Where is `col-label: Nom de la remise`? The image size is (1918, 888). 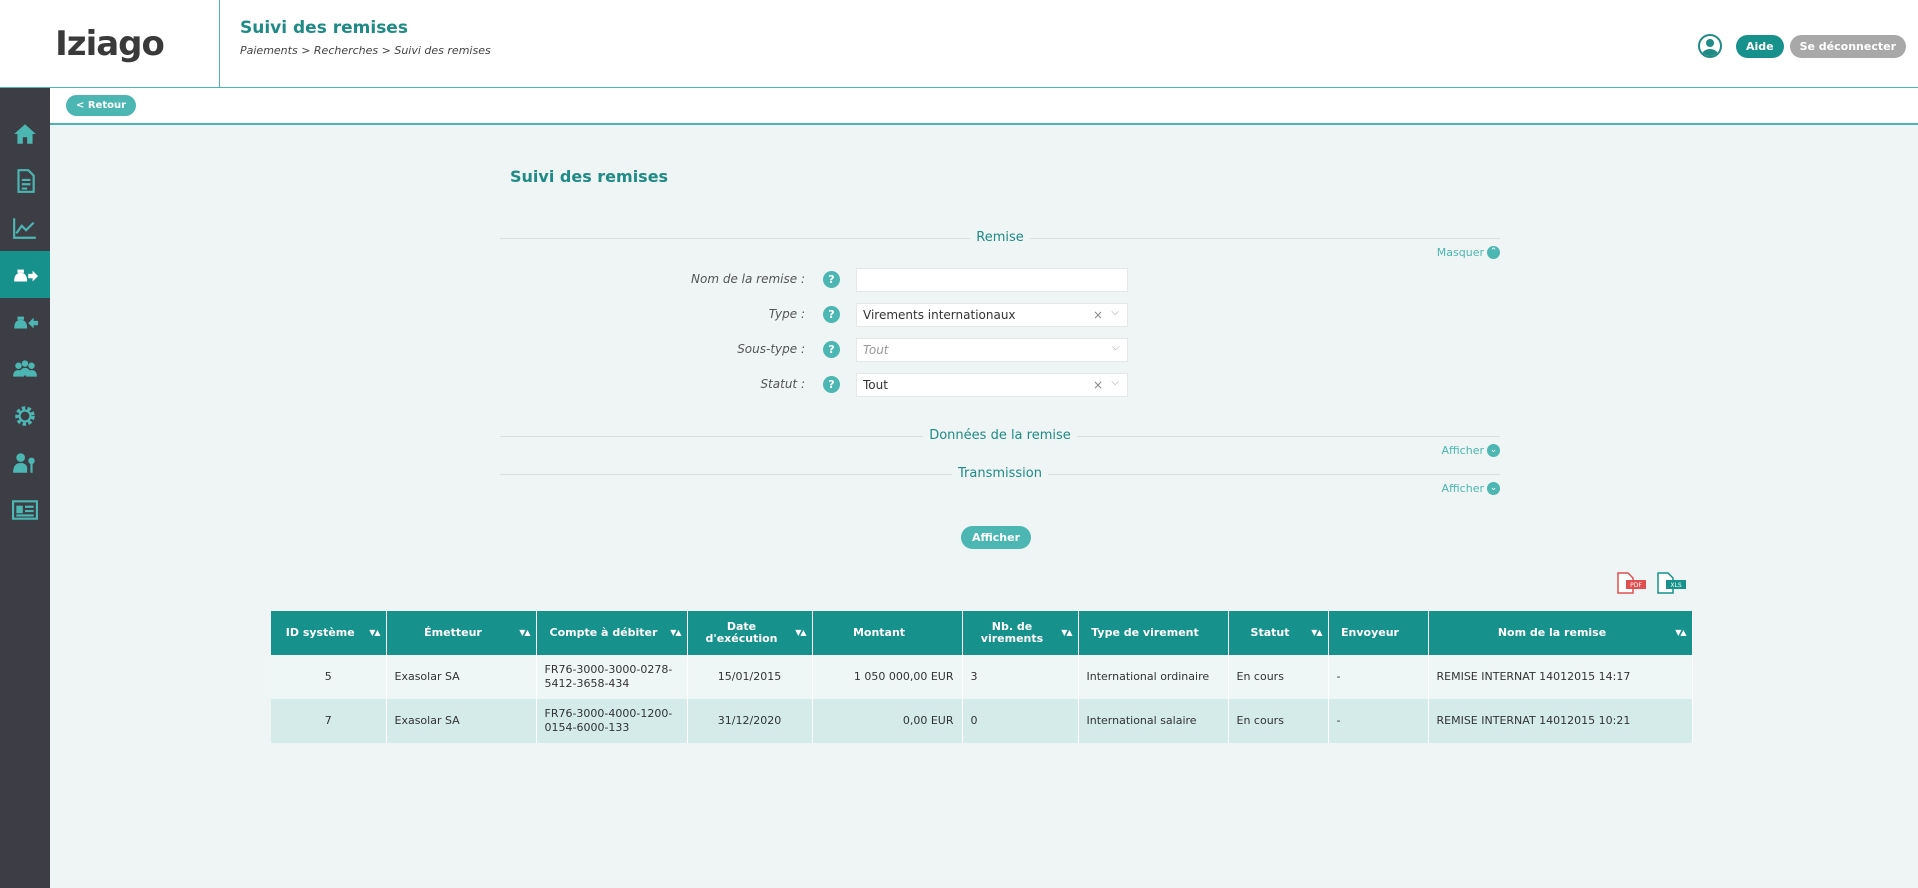 col-label: Nom de la remise is located at coordinates (1552, 632).